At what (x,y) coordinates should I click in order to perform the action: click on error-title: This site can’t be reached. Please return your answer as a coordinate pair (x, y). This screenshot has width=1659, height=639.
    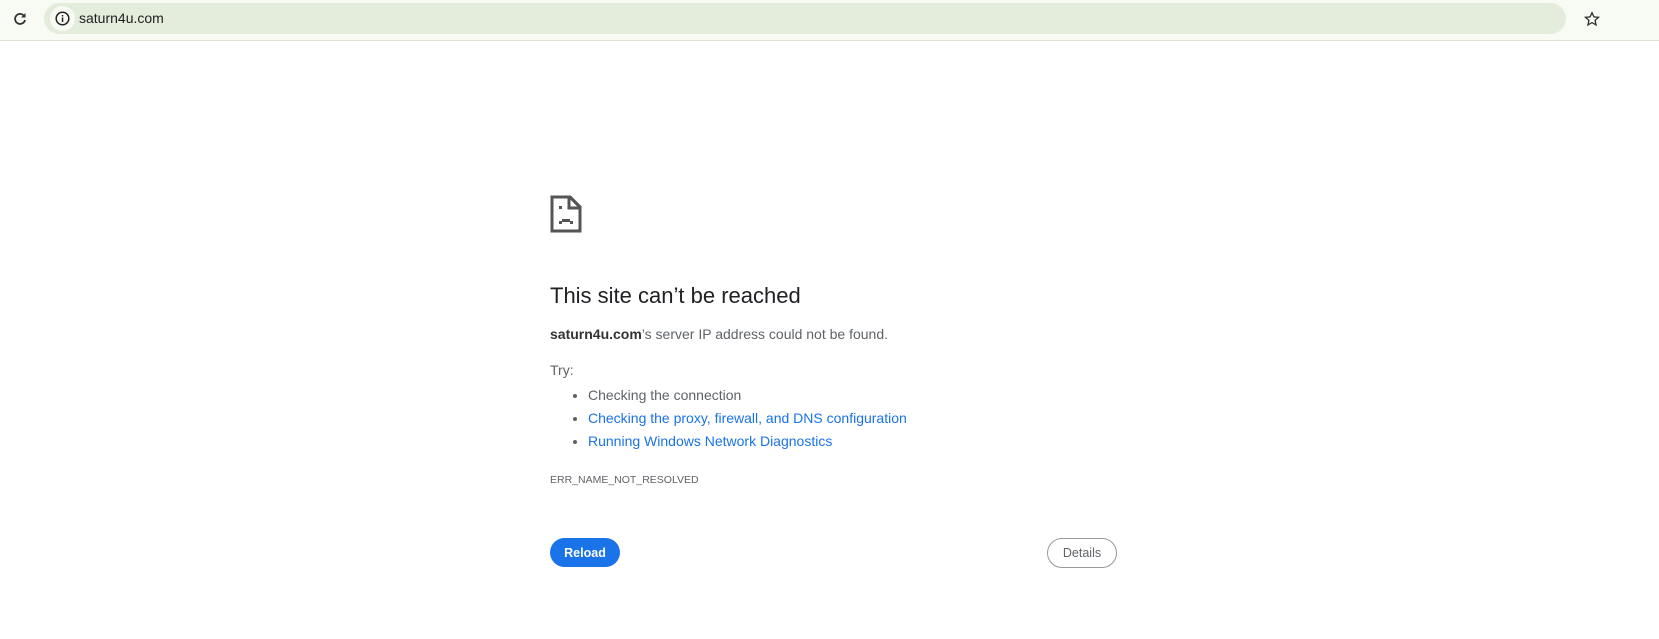
    Looking at the image, I should click on (675, 295).